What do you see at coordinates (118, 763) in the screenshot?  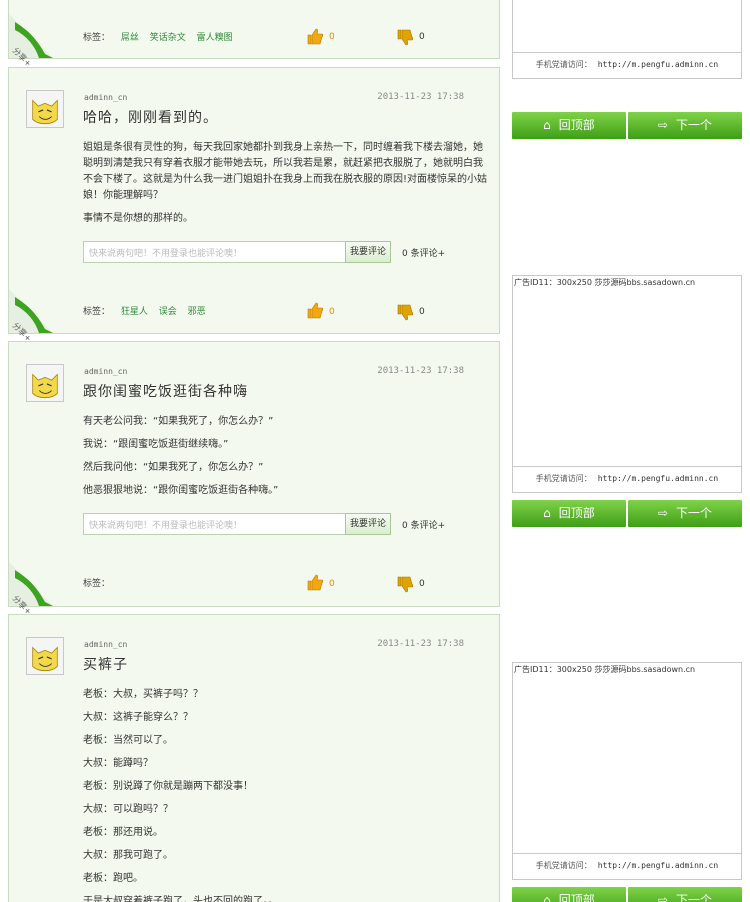 I see `post-line: 大叔：能蹲吗？` at bounding box center [118, 763].